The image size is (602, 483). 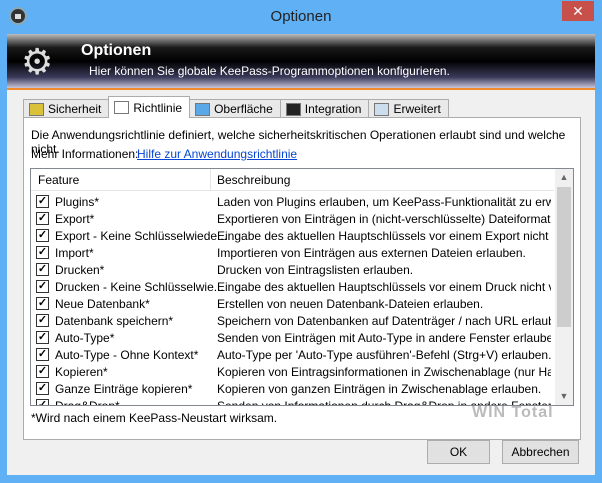 I want to click on console-icon, so click(x=293, y=109).